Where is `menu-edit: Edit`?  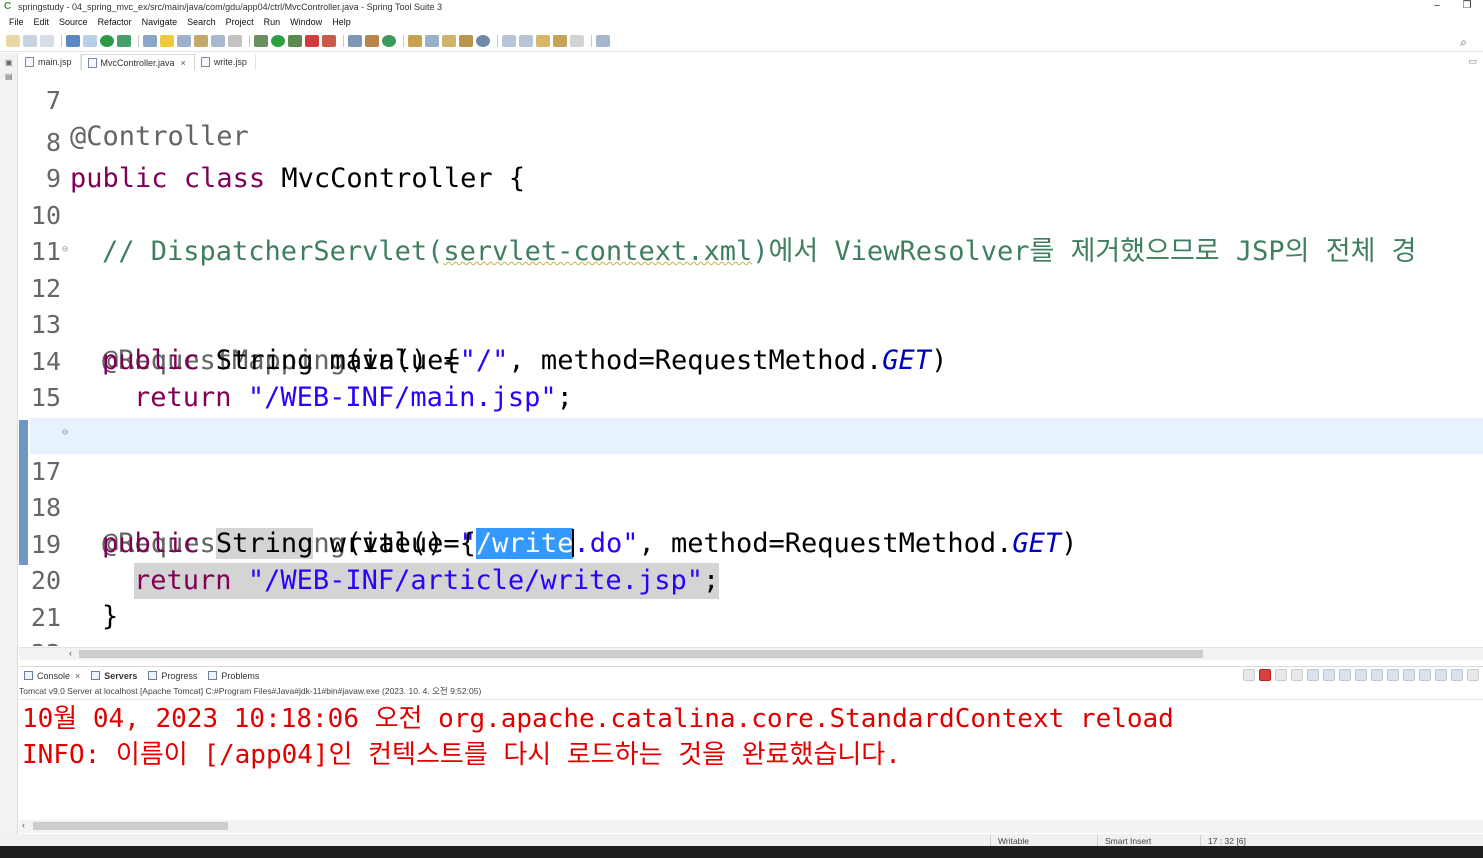 menu-edit: Edit is located at coordinates (42, 22).